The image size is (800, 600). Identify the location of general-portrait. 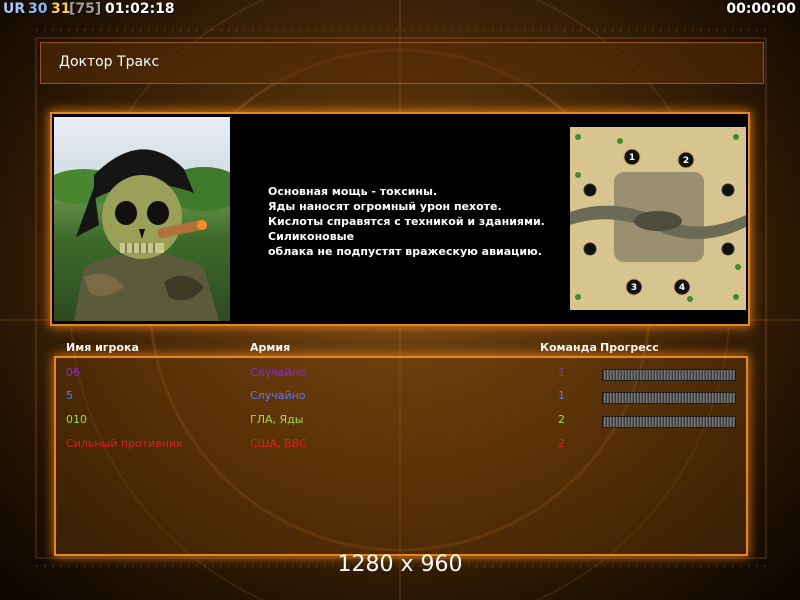
(142, 219).